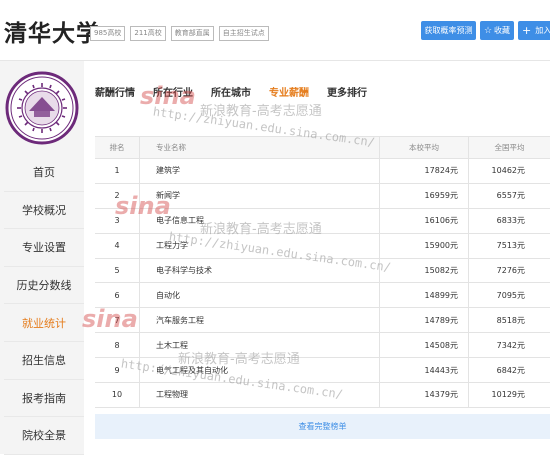 The image size is (550, 455). I want to click on sidebar-item-admission: 招生信息, so click(44, 360).